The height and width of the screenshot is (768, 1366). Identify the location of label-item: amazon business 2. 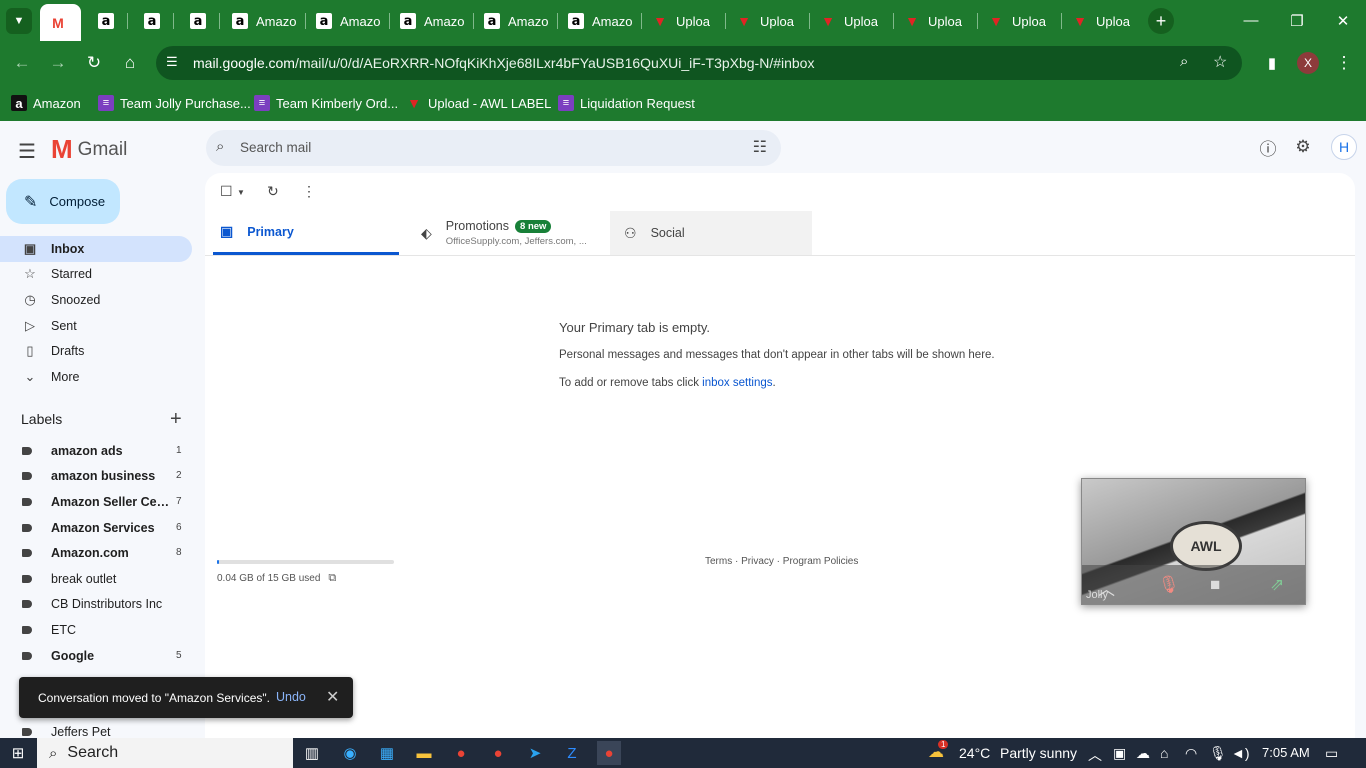
(96, 475).